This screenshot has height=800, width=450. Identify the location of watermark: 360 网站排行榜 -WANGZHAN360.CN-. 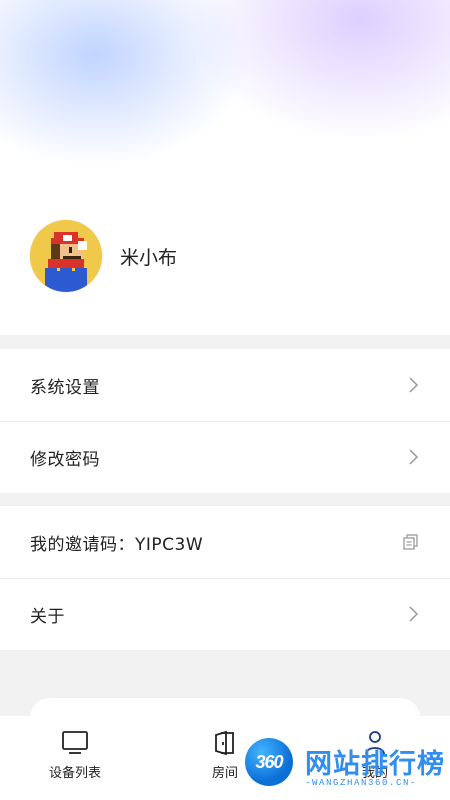
(347, 767).